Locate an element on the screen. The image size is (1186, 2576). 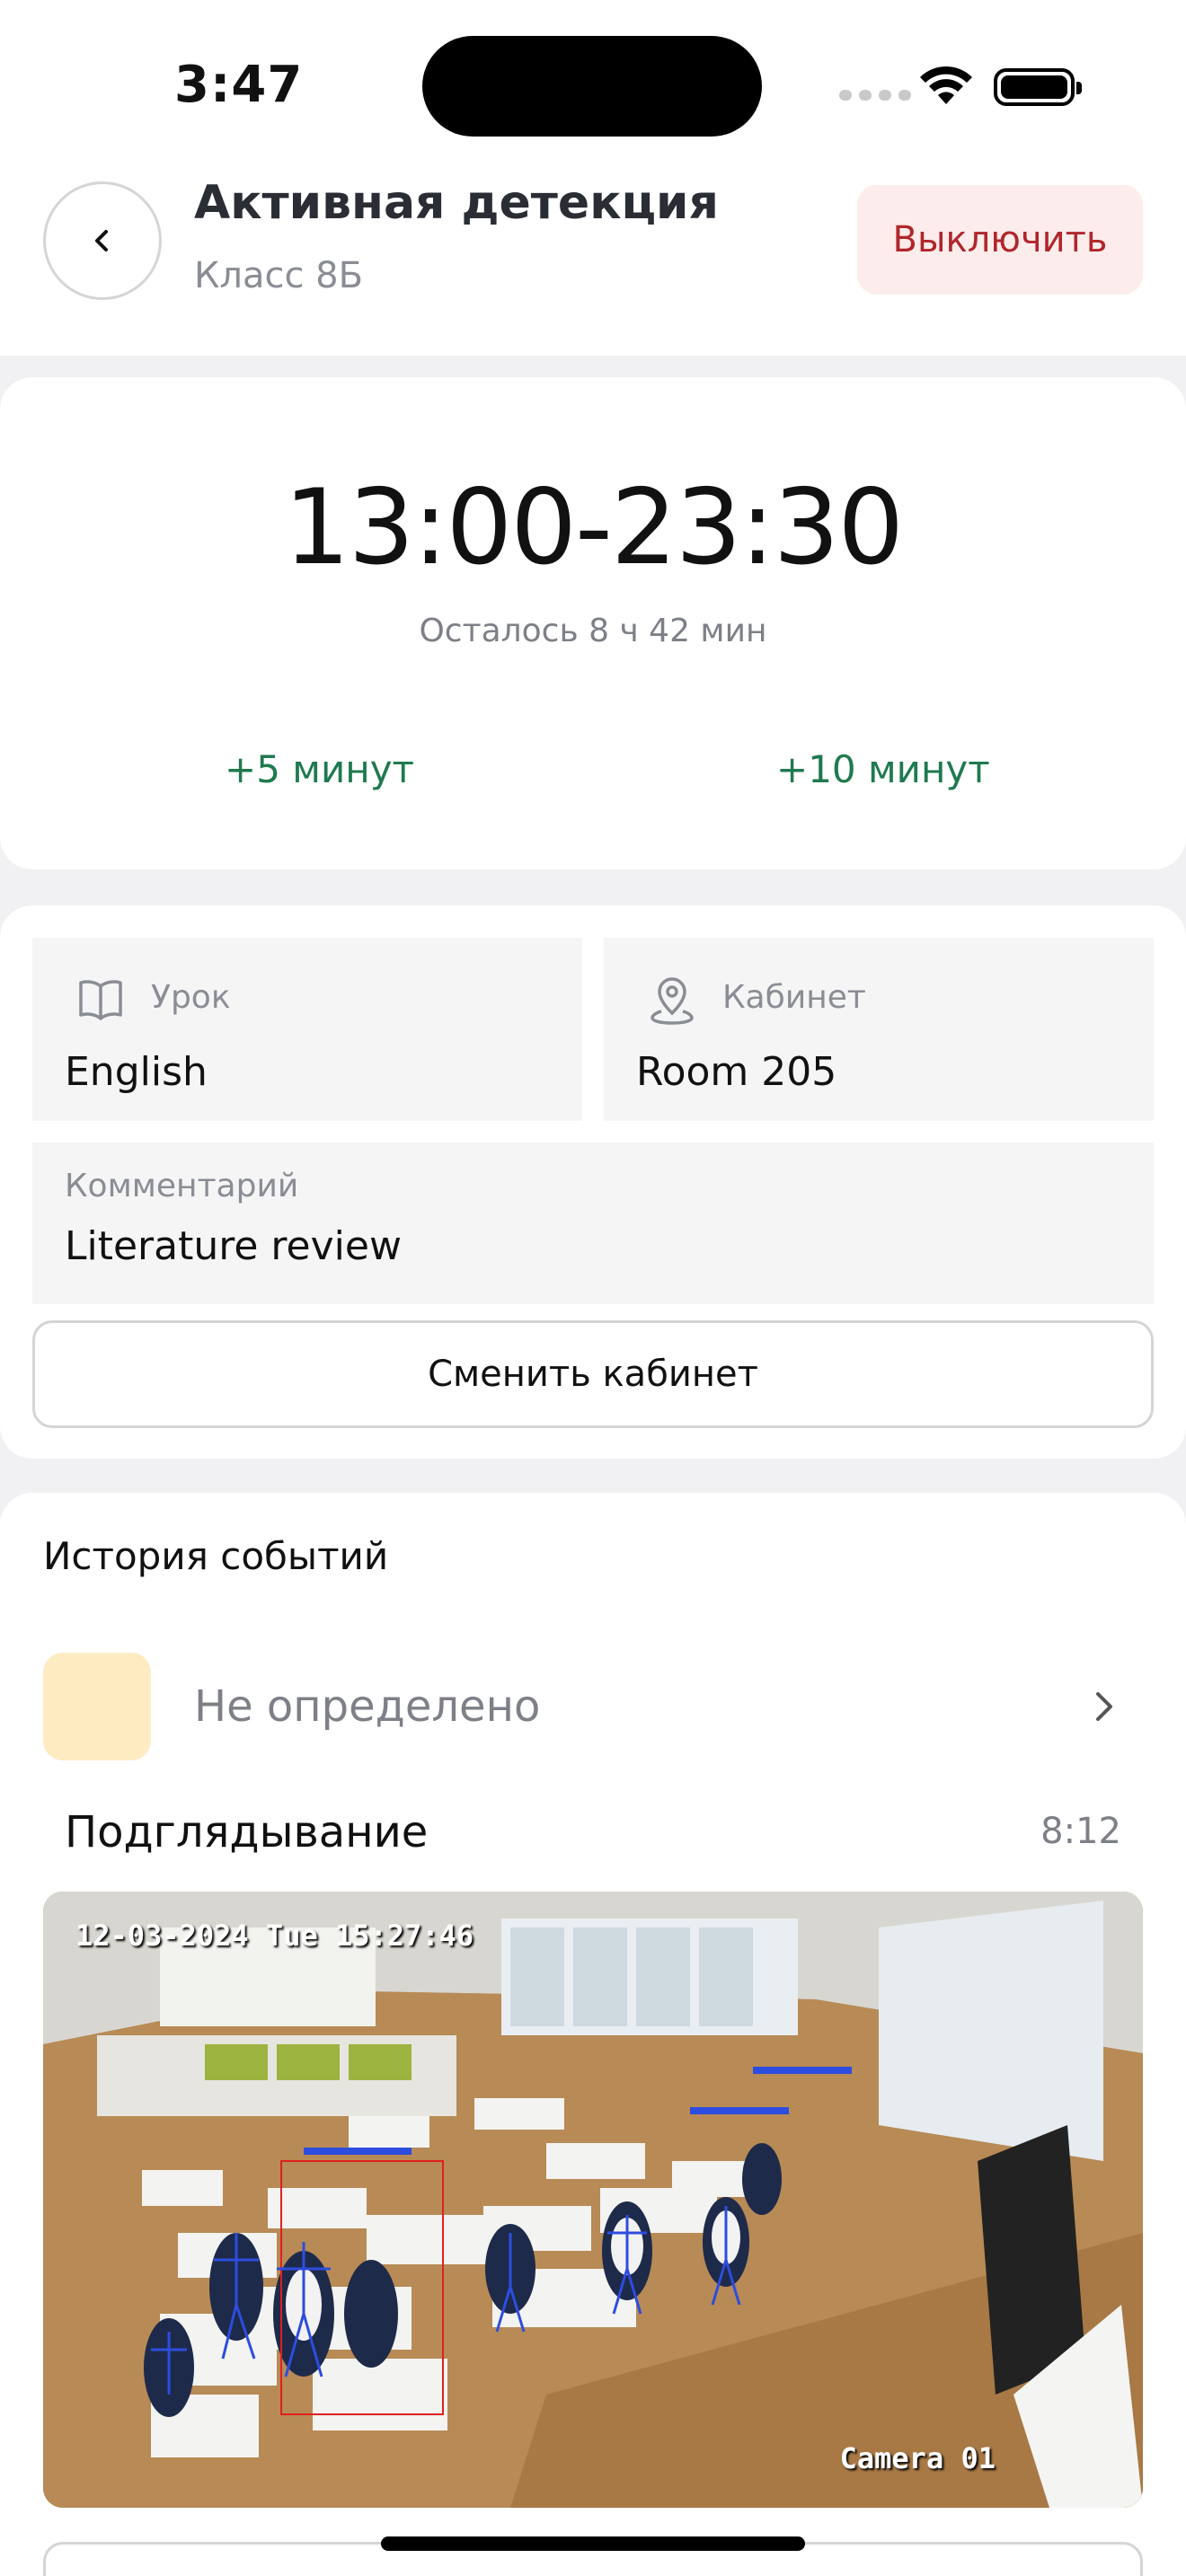
comment-value: Literature review is located at coordinates (234, 1246).